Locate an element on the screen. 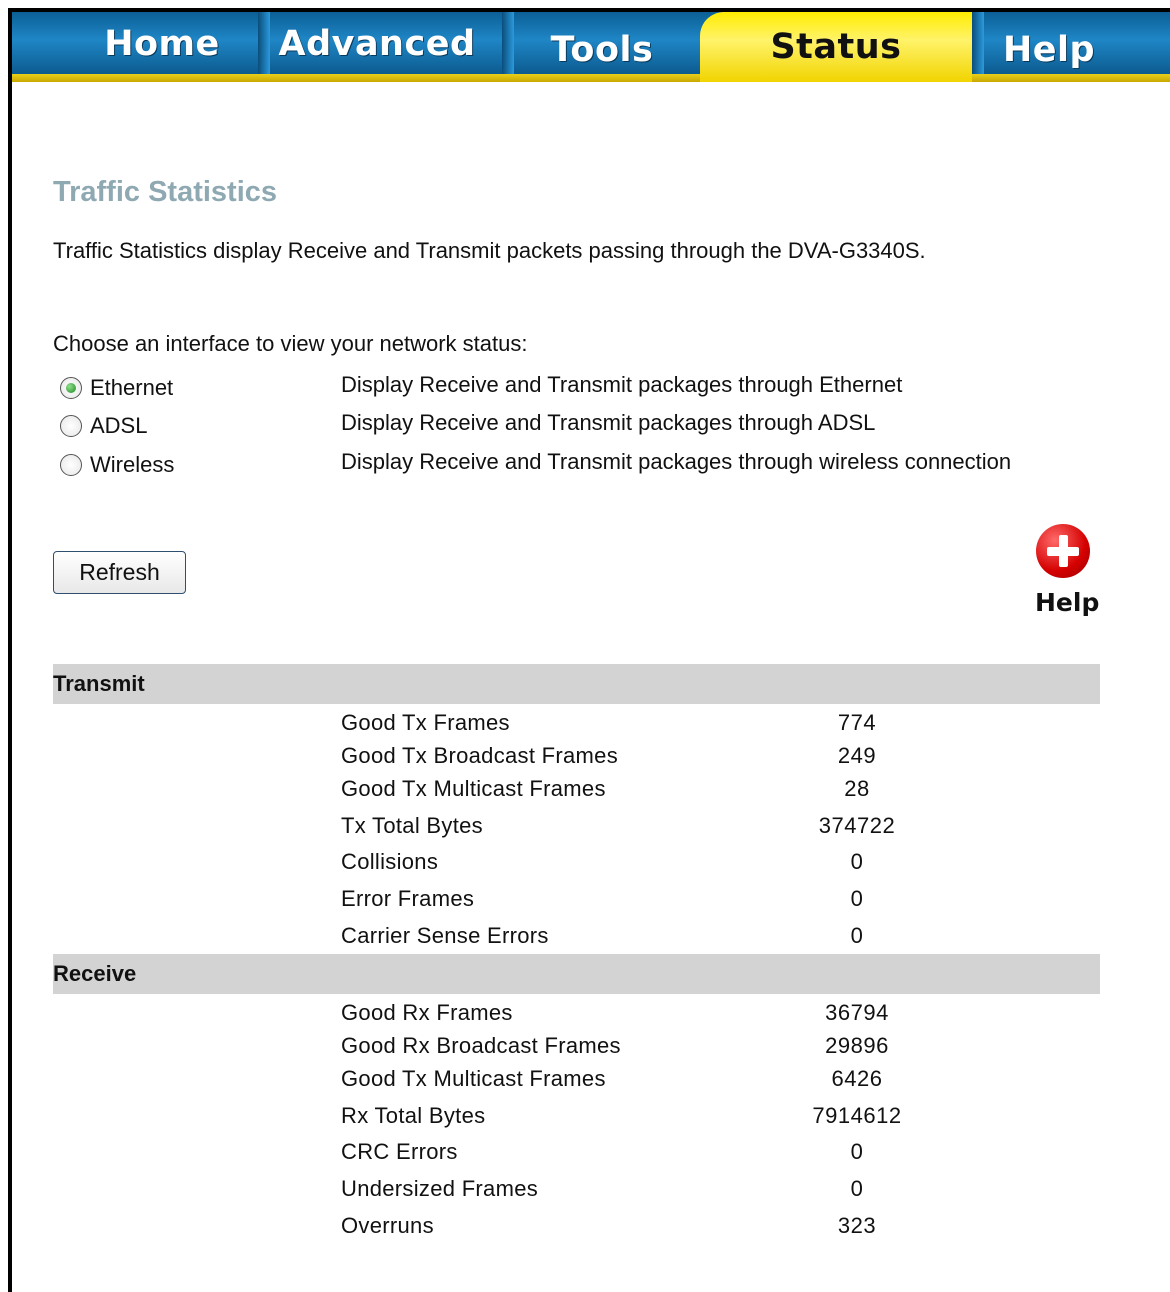 Image resolution: width=1170 pixels, height=1292 pixels. receive-row-label: Undersized Frames is located at coordinates (440, 1188).